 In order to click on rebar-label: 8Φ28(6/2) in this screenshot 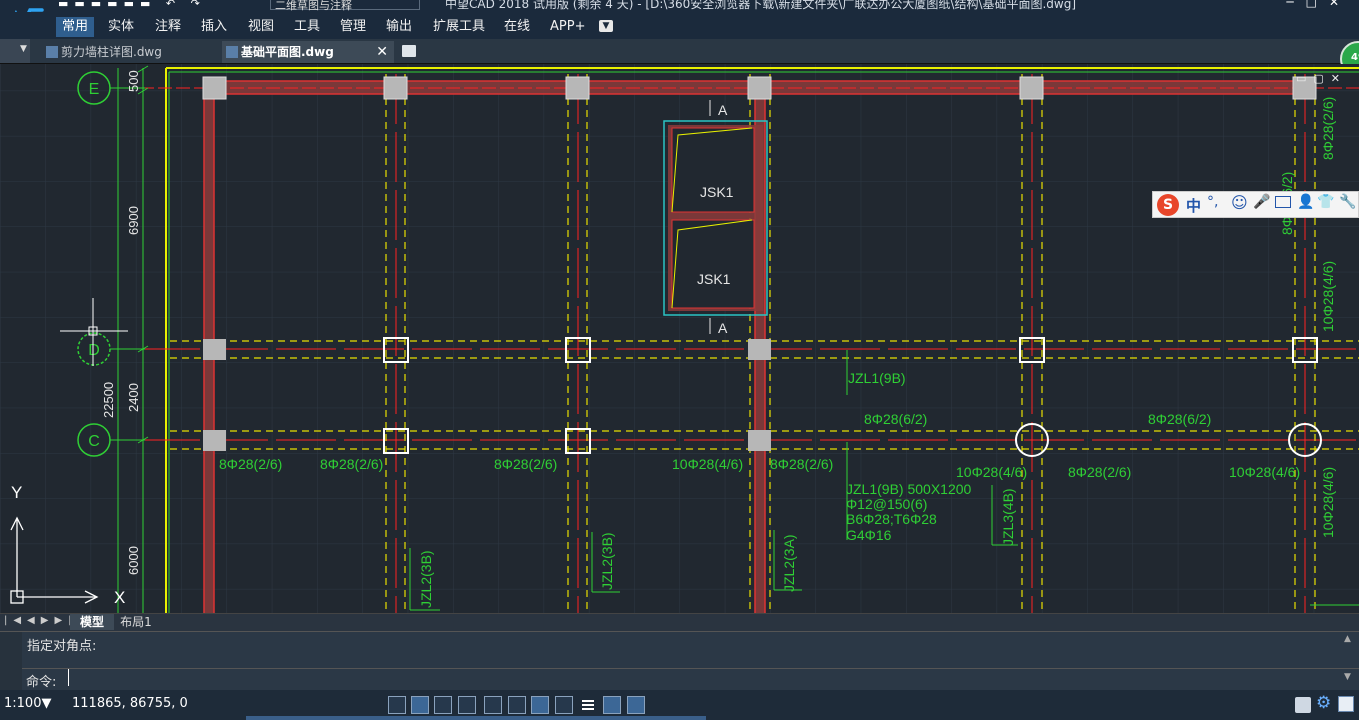, I will do `click(1179, 419)`.